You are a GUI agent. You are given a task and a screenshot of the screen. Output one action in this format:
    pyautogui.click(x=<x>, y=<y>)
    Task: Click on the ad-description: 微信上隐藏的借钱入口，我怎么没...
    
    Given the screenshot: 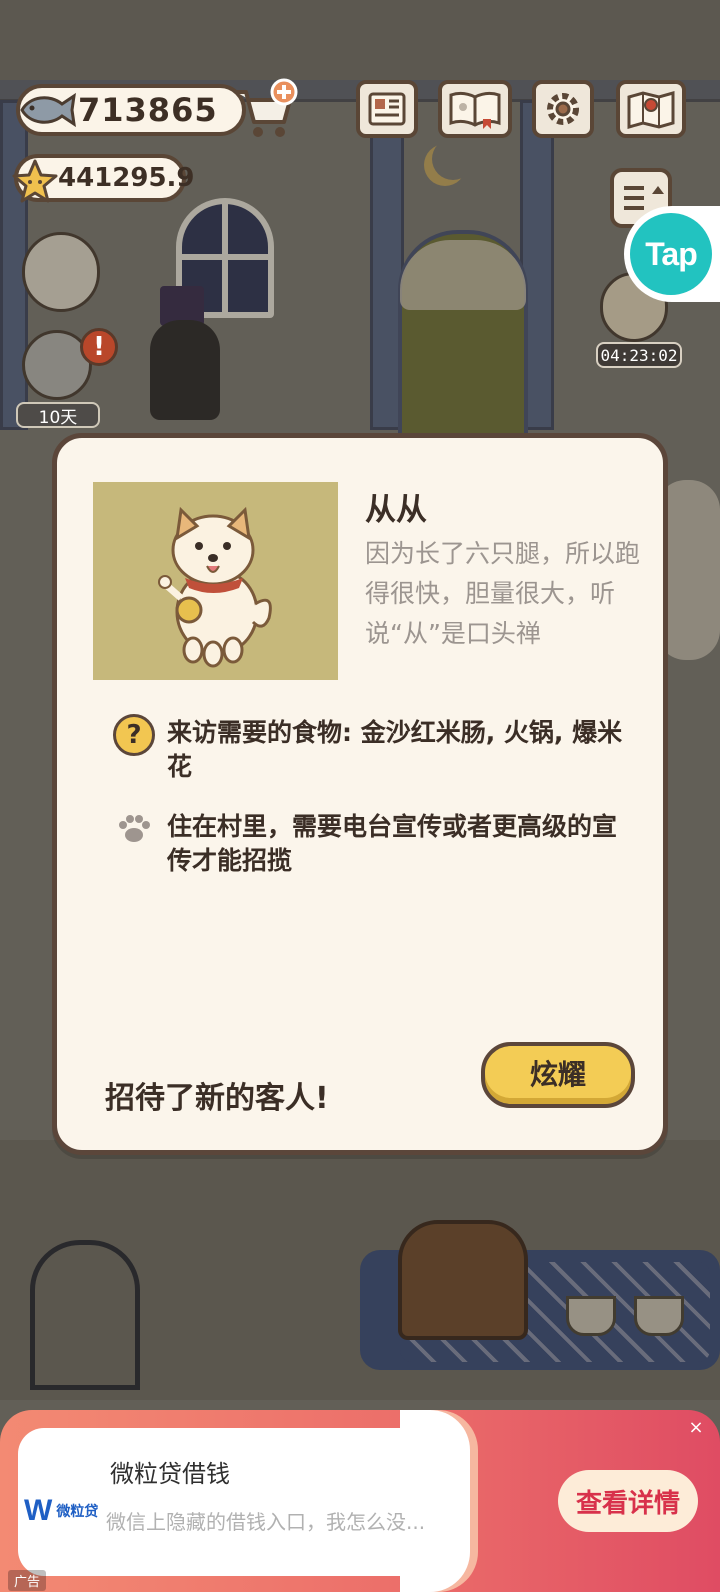 What is the action you would take?
    pyautogui.click(x=266, y=1522)
    